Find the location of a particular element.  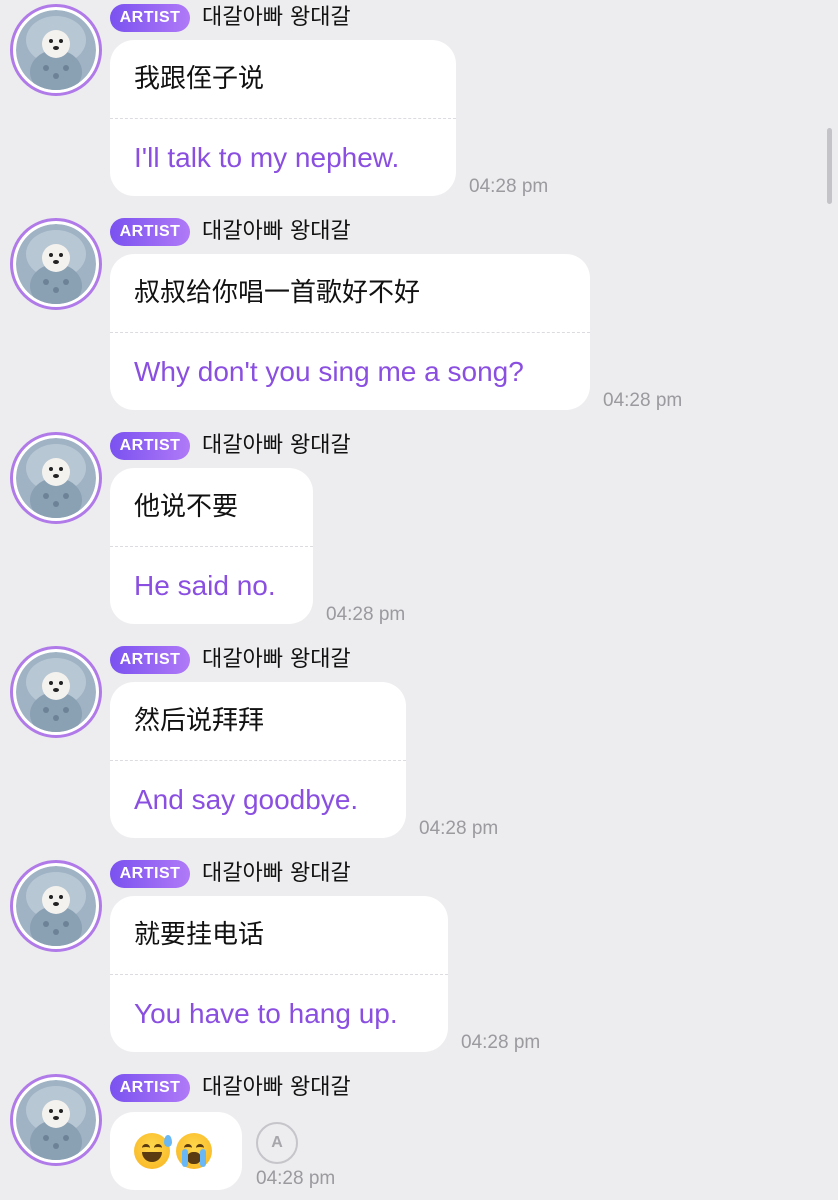

message-translation-text: He said no. is located at coordinates (211, 585).